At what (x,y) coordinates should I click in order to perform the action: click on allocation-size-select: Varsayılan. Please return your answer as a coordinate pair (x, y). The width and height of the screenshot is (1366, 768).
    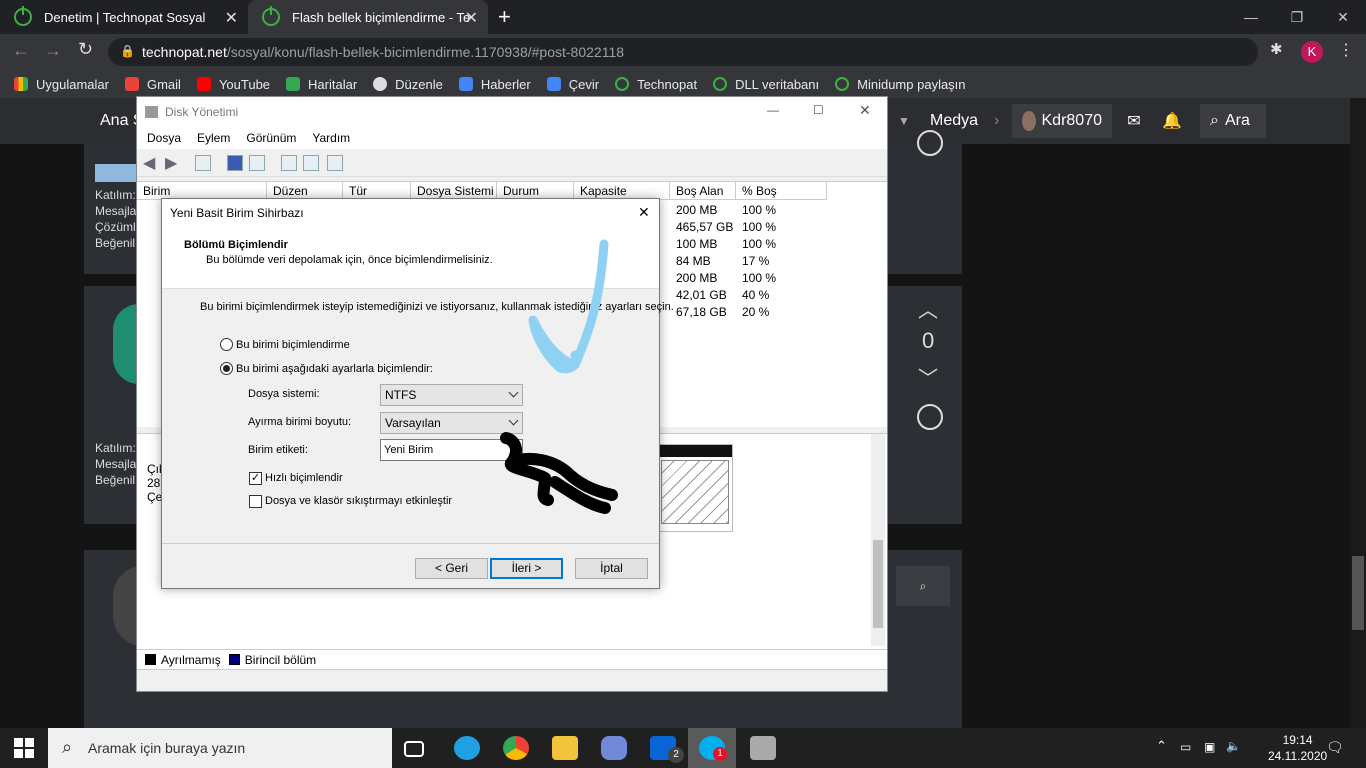
    Looking at the image, I should click on (451, 423).